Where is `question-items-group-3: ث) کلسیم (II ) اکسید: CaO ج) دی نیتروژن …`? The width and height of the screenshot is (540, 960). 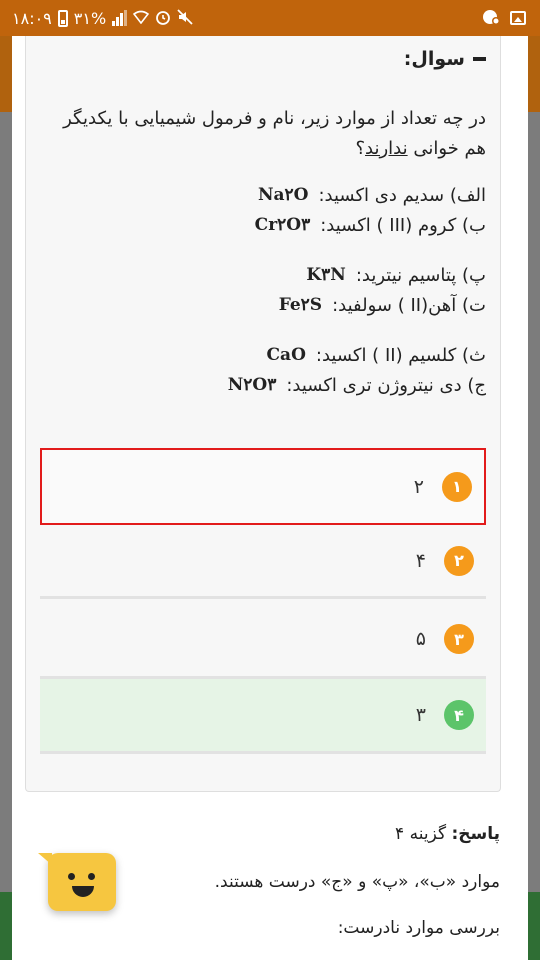
question-items-group-3: ث) کلسیم (II ) اکسید: CaO ج) دی نیتروژن … is located at coordinates (263, 370).